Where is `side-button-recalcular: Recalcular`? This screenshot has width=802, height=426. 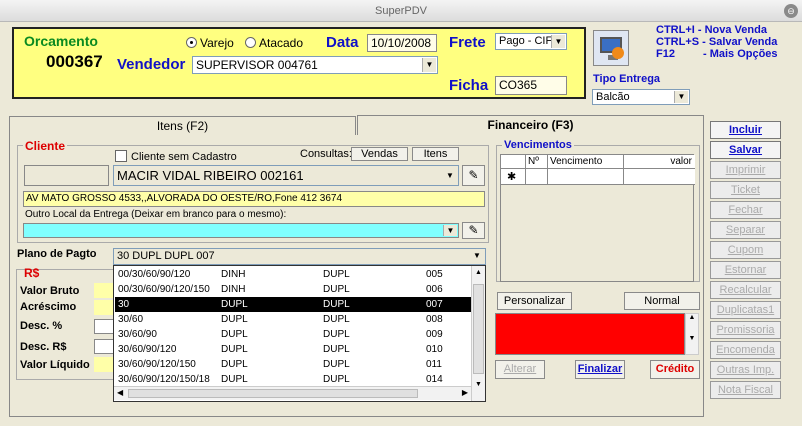
side-button-recalcular: Recalcular is located at coordinates (745, 290).